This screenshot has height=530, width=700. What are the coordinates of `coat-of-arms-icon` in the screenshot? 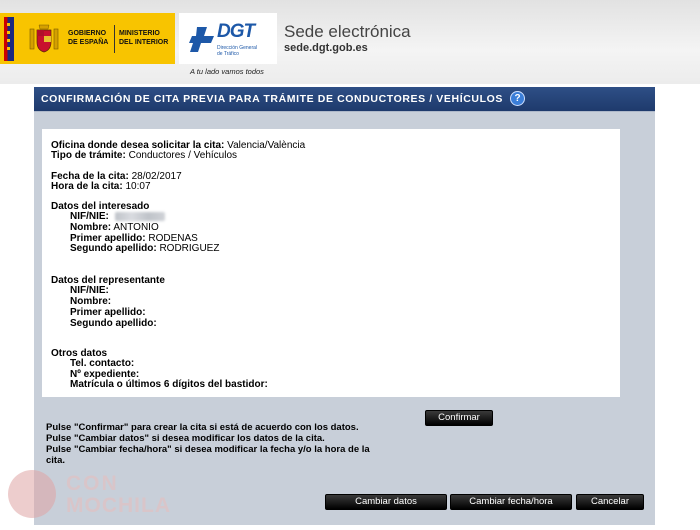 It's located at (44, 38).